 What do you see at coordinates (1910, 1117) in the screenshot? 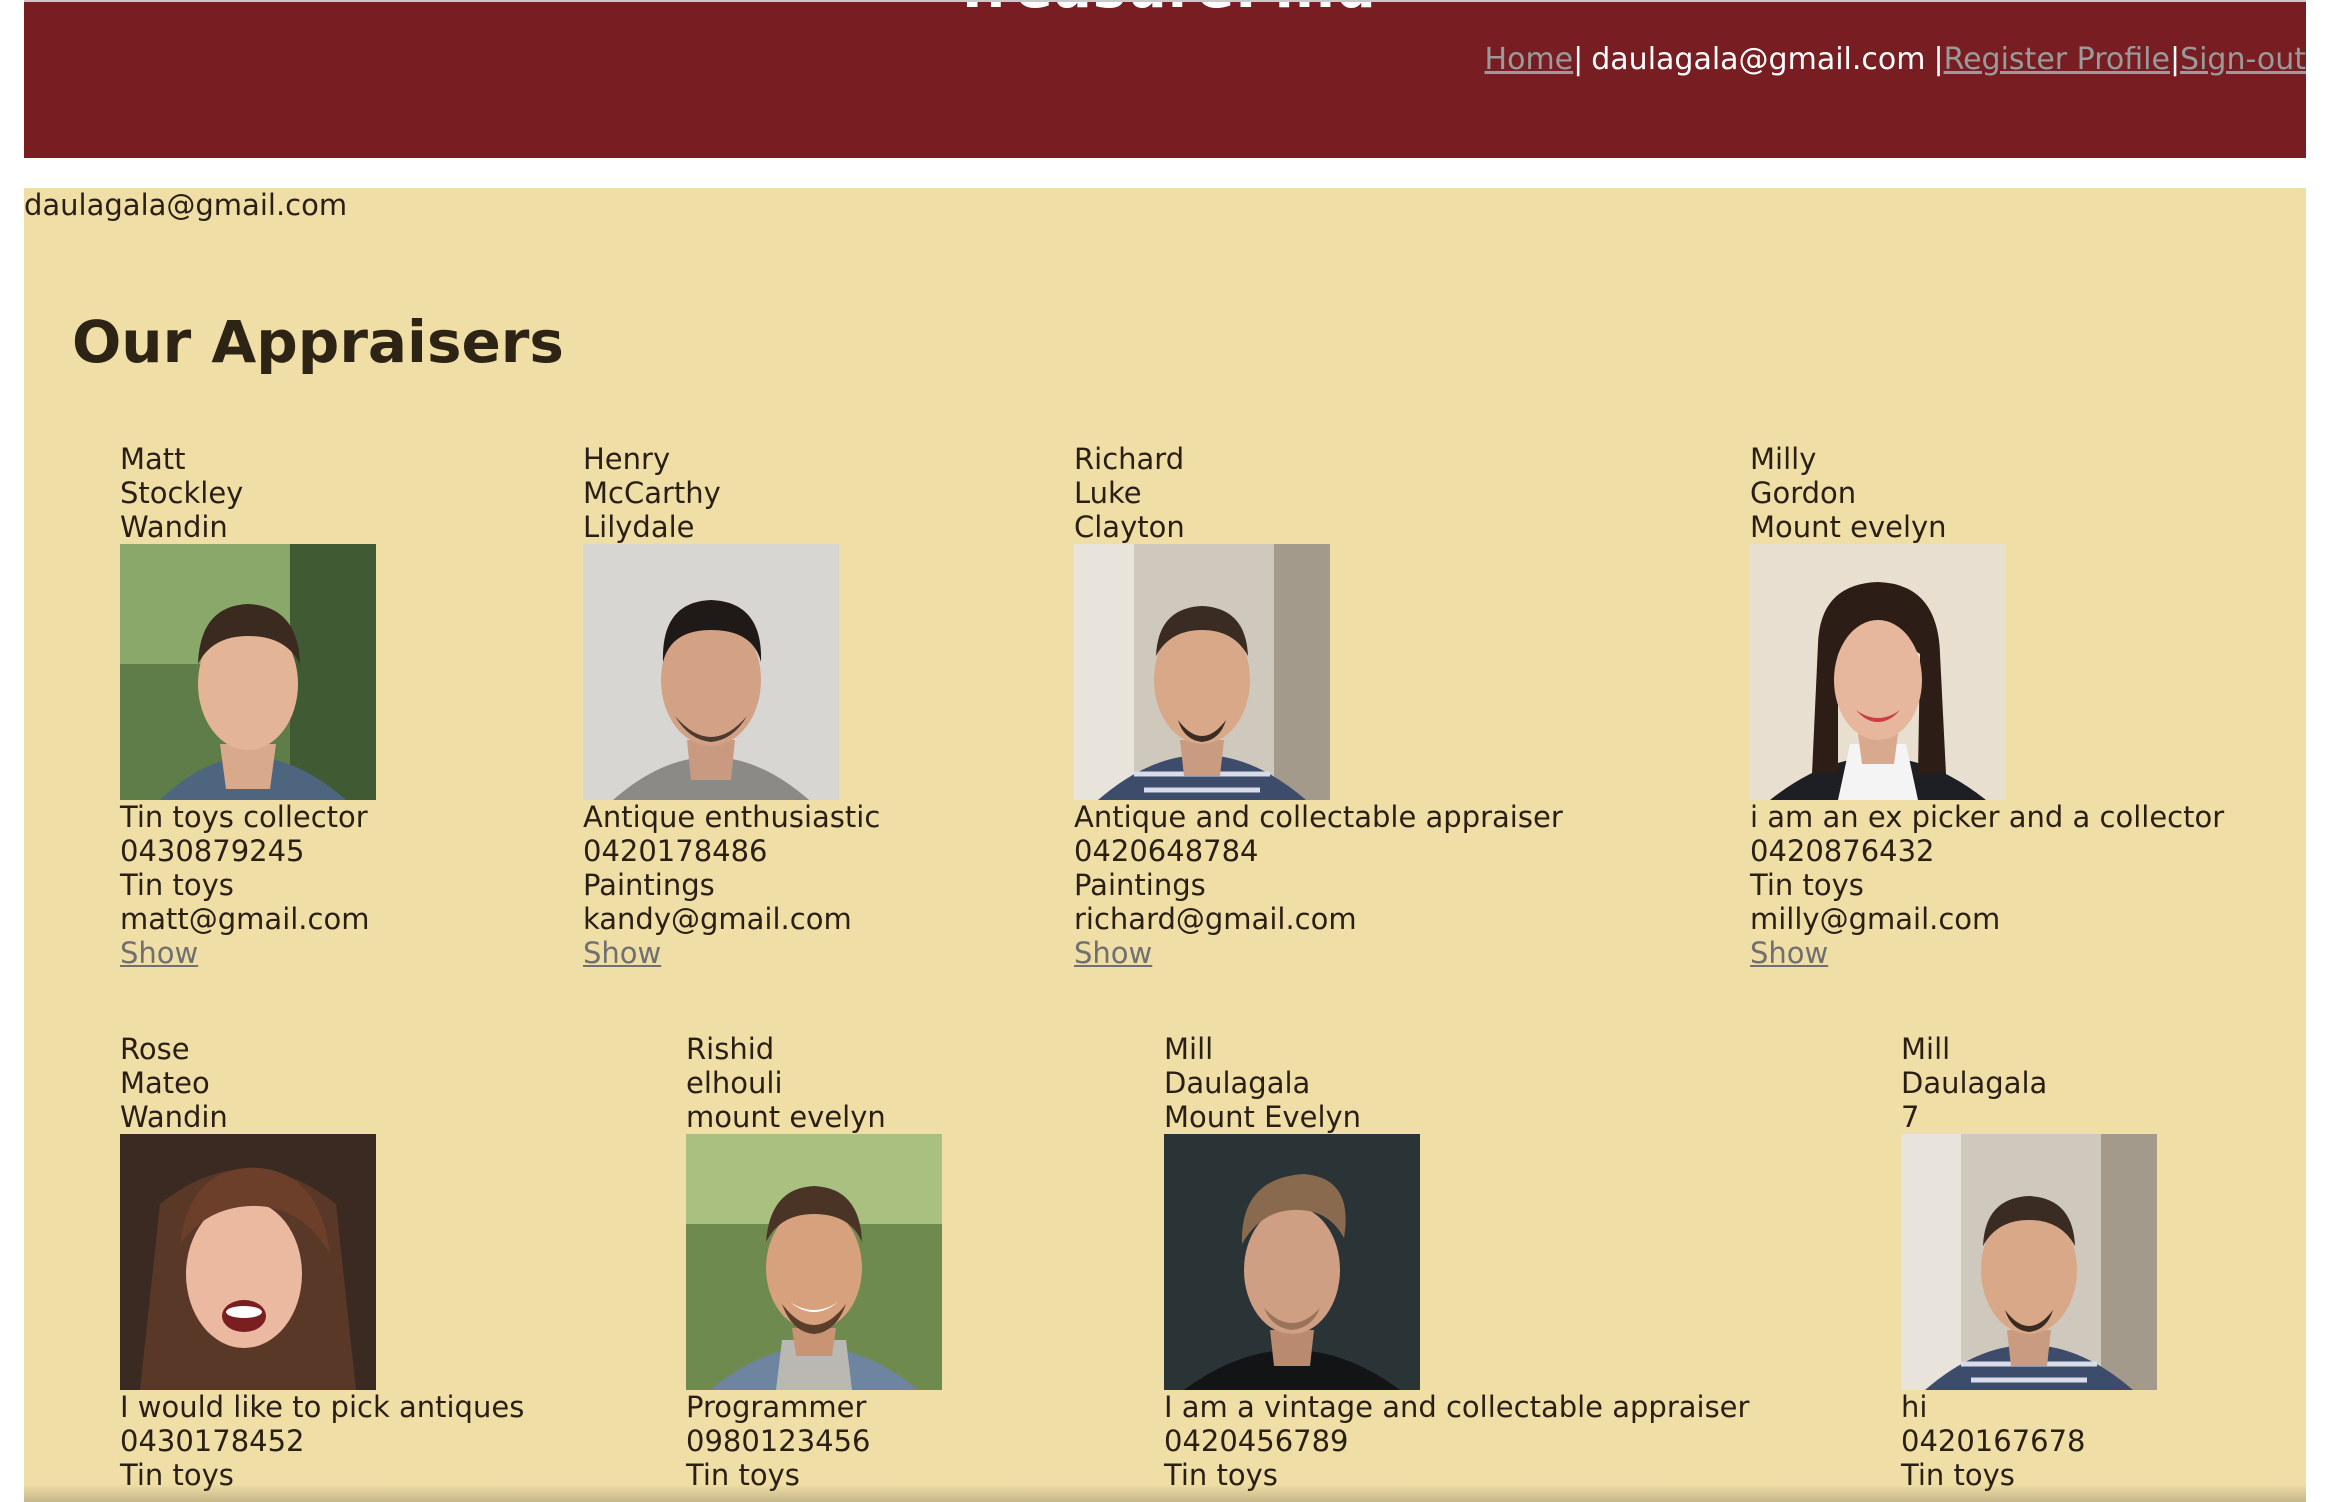
I see `appraiser-location: 7` at bounding box center [1910, 1117].